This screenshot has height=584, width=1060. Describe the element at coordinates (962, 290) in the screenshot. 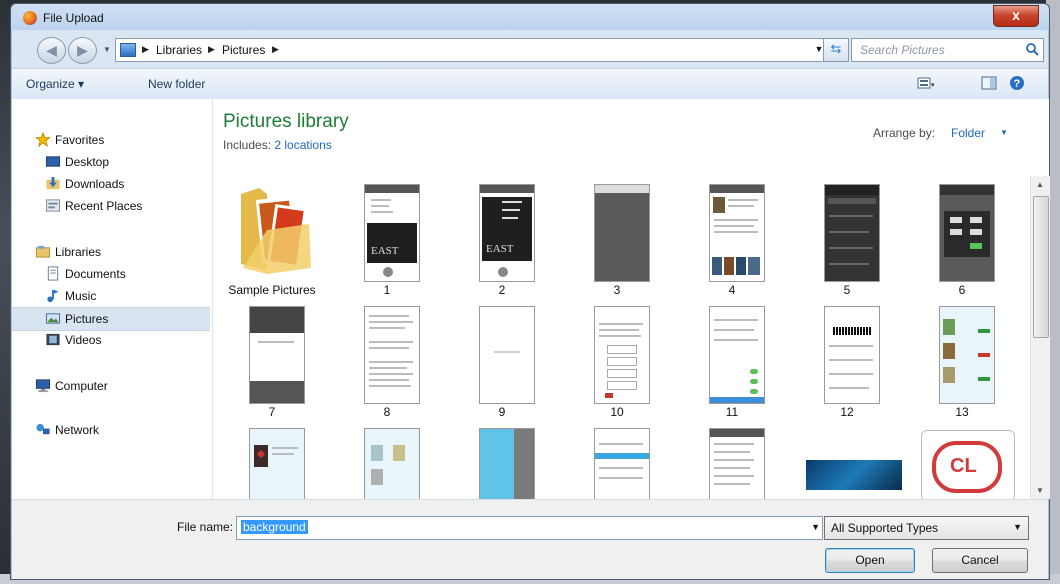

I see `file-name: 6` at that location.